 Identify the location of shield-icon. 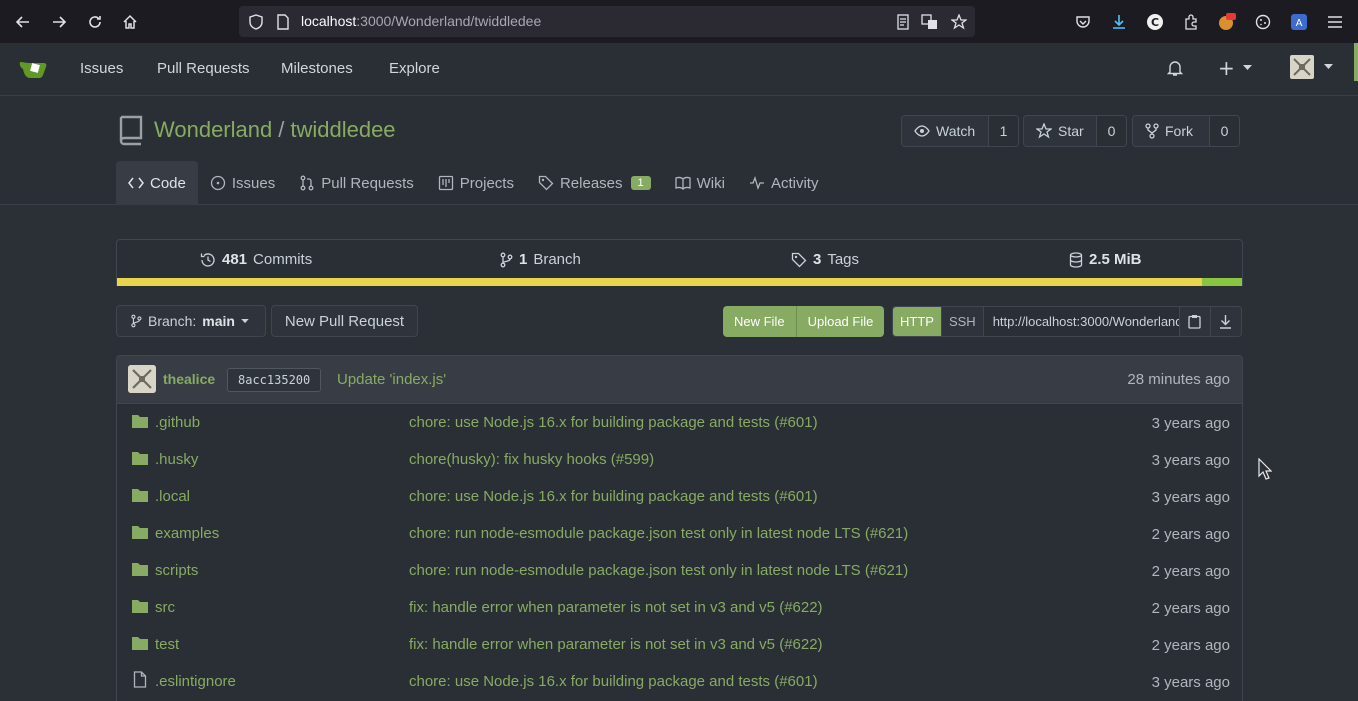
(256, 22).